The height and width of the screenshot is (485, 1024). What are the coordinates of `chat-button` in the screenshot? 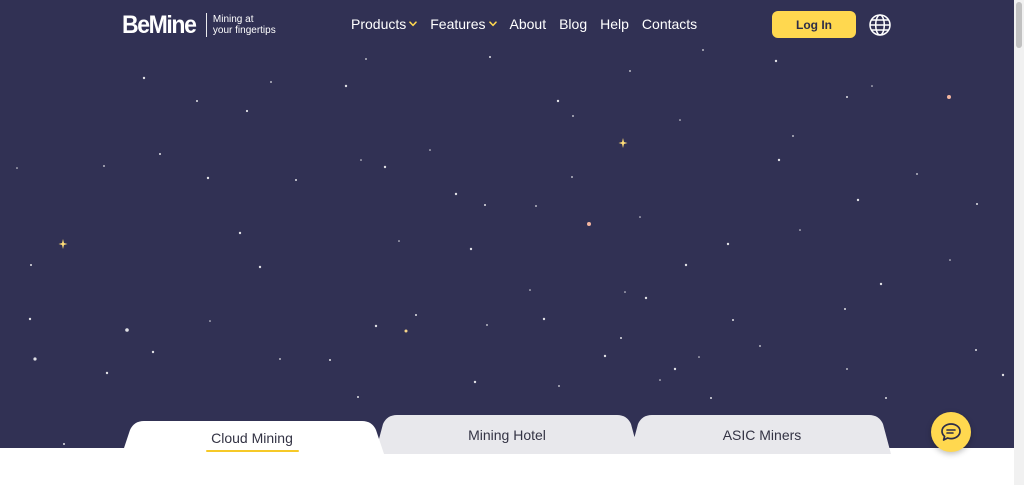 It's located at (951, 432).